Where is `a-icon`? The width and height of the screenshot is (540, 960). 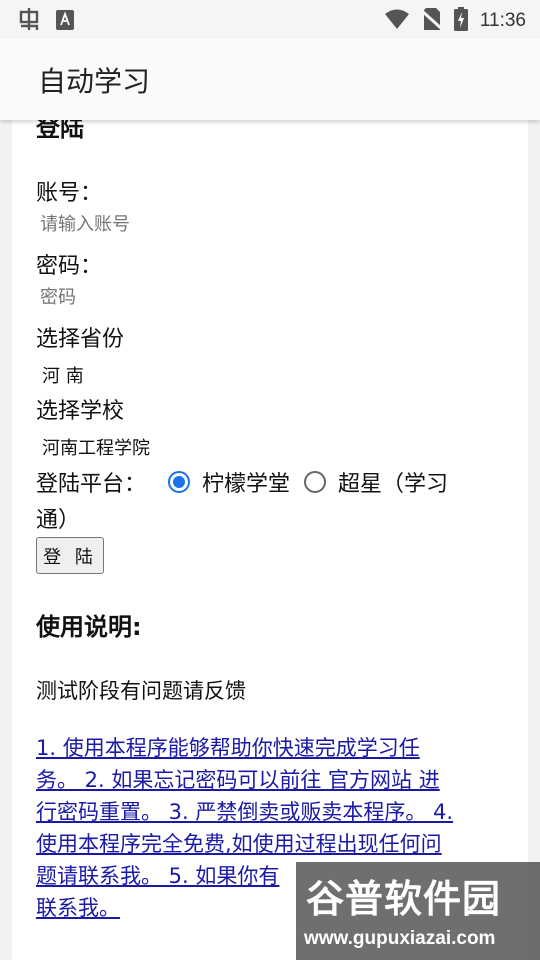
a-icon is located at coordinates (65, 22).